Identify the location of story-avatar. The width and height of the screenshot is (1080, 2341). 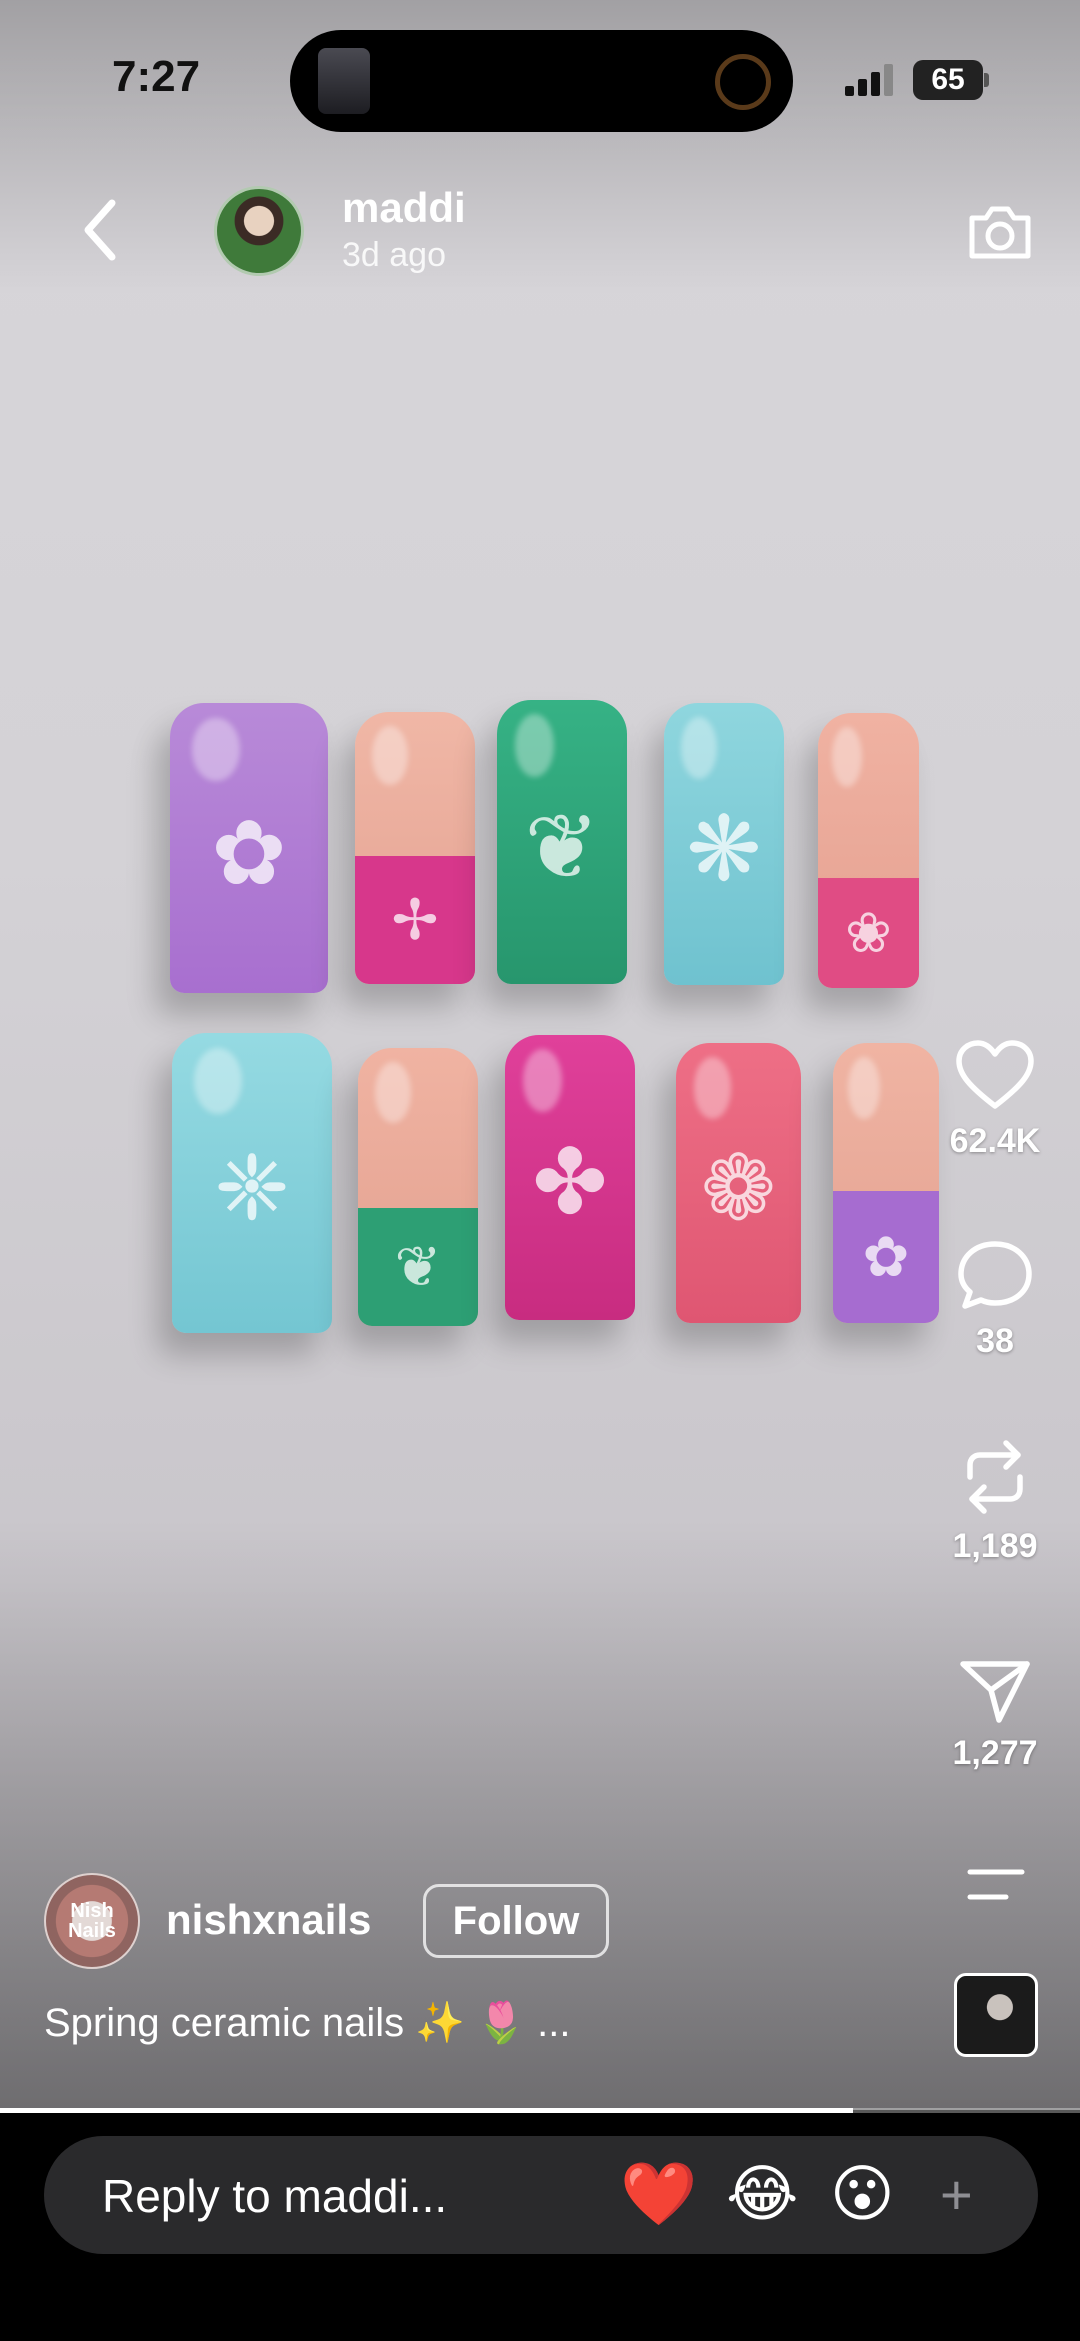
(259, 231).